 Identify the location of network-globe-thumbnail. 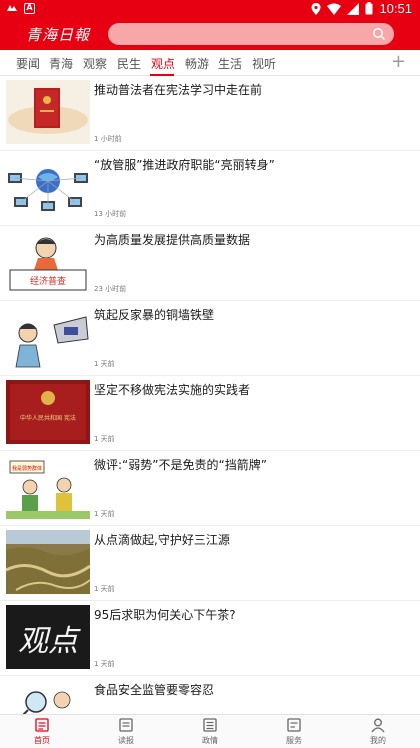
(48, 187).